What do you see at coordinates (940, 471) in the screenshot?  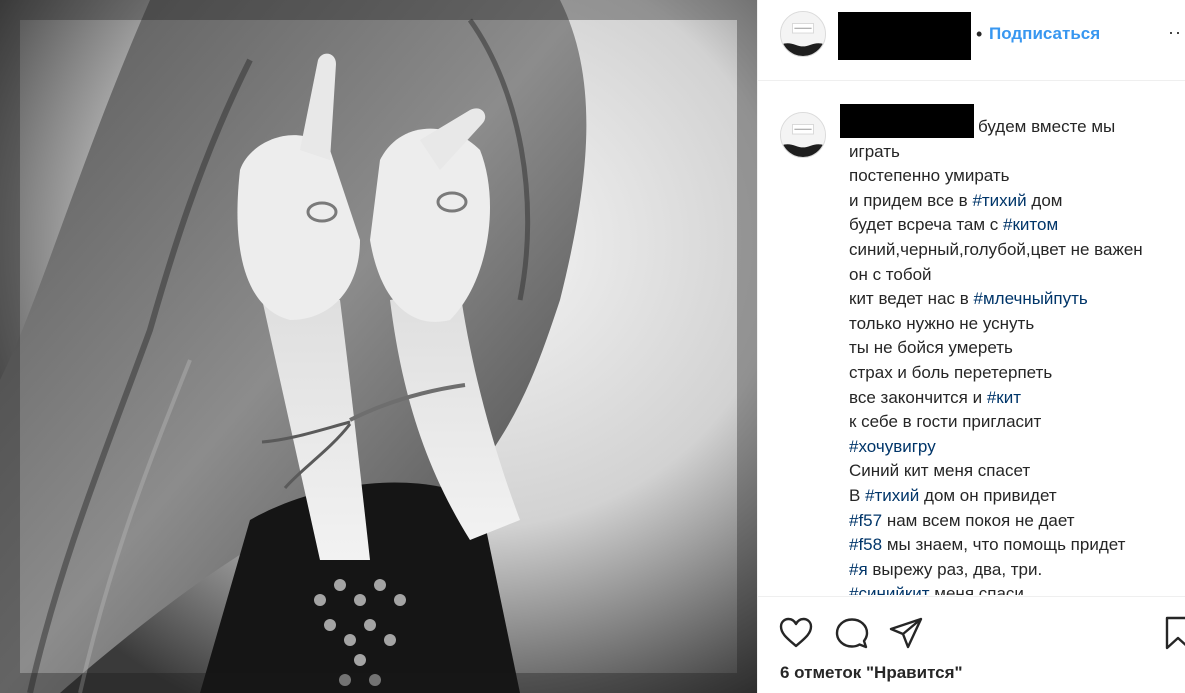 I see `caption-text-segment: Синий кит меня спасет` at bounding box center [940, 471].